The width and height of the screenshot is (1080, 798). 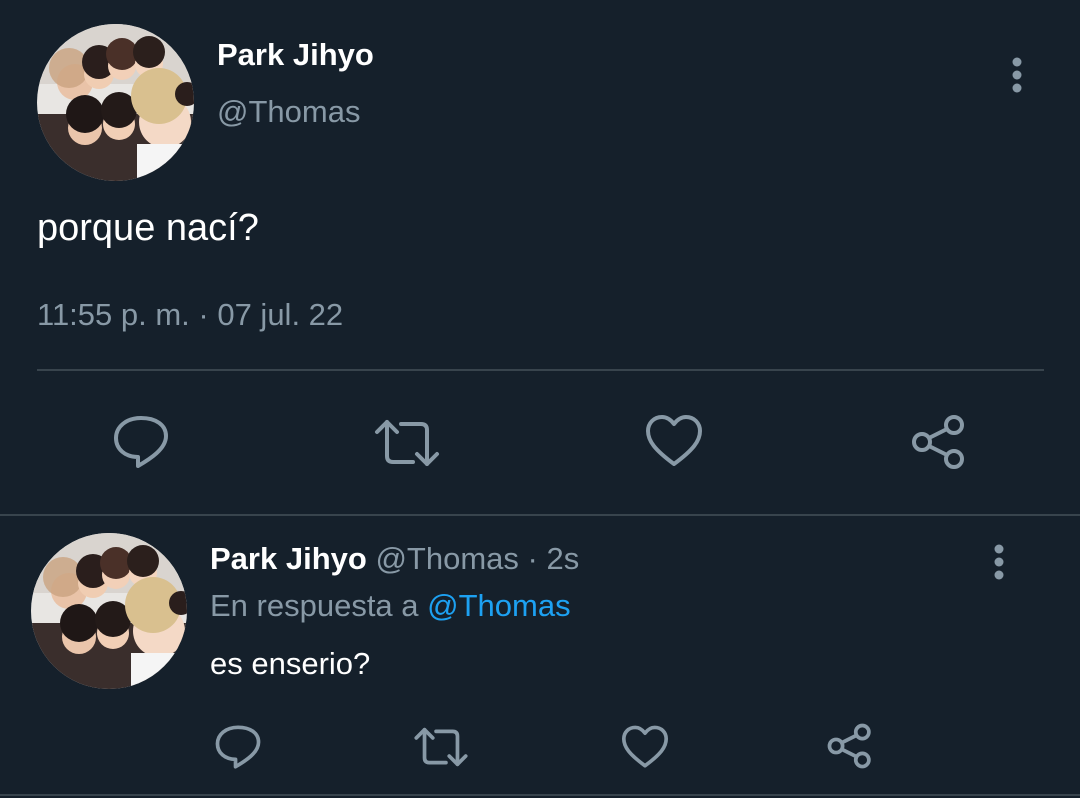 I want to click on main-tweet-text: porque nací?, so click(x=148, y=228).